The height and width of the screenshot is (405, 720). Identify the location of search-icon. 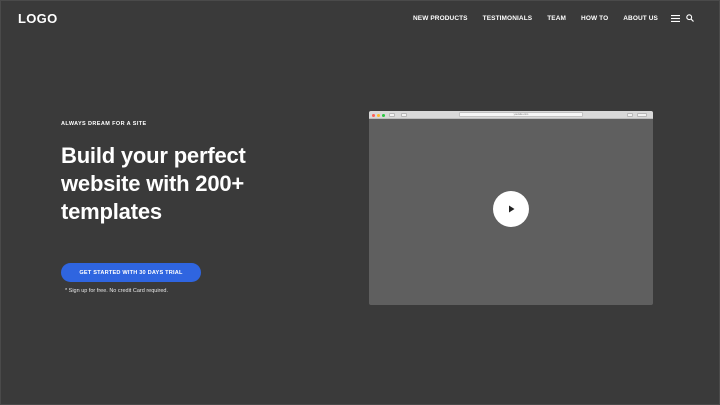
(690, 18).